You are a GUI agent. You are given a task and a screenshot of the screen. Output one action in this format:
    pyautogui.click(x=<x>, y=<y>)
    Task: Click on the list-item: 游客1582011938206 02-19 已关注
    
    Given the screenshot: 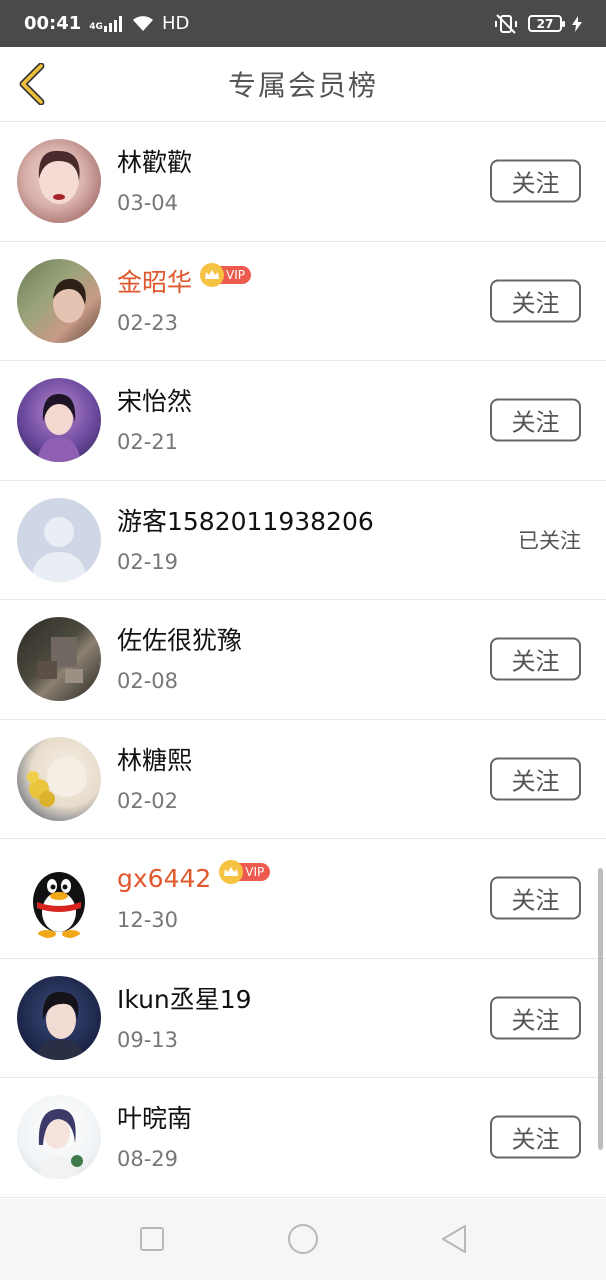 What is the action you would take?
    pyautogui.click(x=303, y=540)
    